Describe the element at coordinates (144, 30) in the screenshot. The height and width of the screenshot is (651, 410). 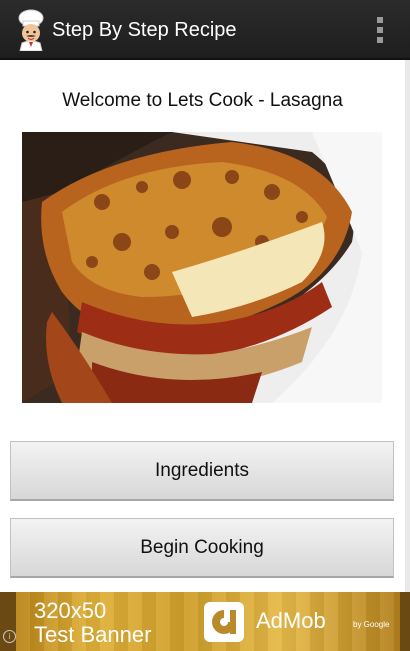
I see `app-title: Step By Step Recipe` at that location.